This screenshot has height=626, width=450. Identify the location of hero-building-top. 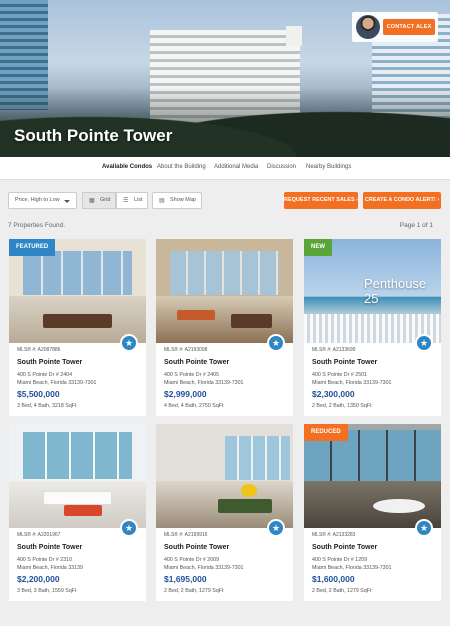
(294, 36).